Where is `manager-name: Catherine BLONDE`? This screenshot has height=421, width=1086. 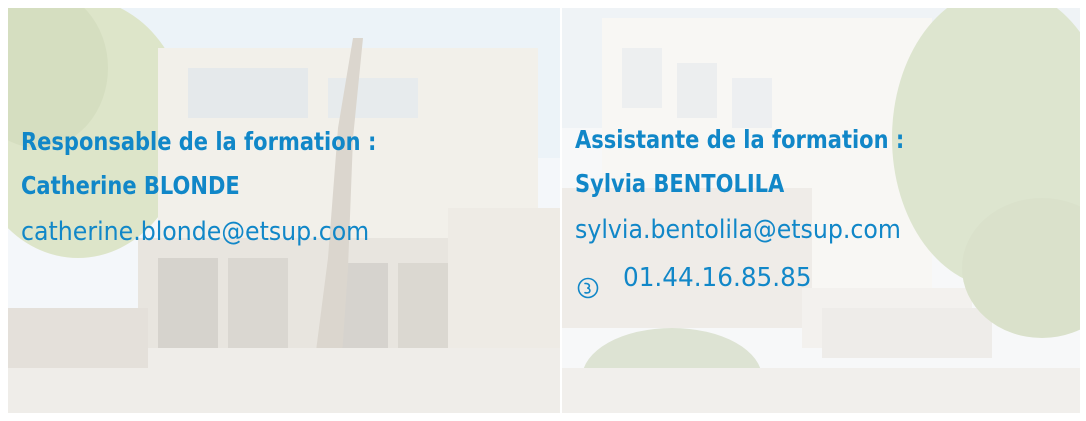 manager-name: Catherine BLONDE is located at coordinates (130, 185).